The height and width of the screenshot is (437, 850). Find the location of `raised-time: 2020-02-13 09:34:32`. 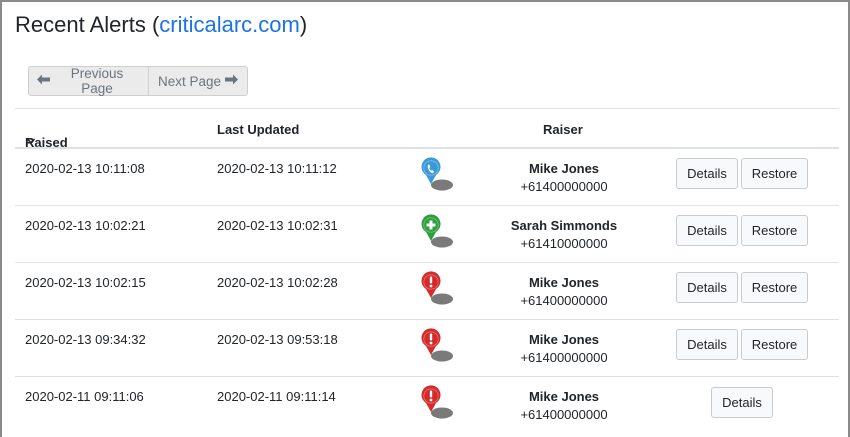

raised-time: 2020-02-13 09:34:32 is located at coordinates (85, 339).